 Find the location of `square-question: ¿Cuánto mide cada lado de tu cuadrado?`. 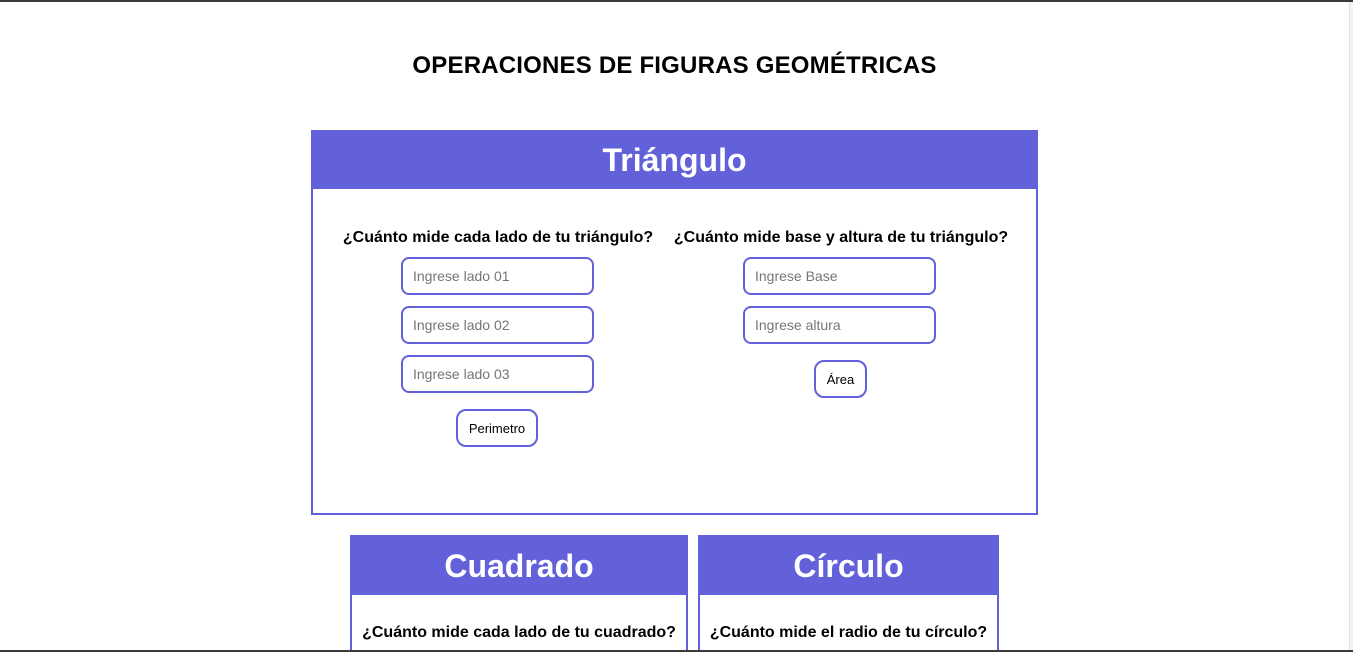

square-question: ¿Cuánto mide cada lado de tu cuadrado? is located at coordinates (519, 632).